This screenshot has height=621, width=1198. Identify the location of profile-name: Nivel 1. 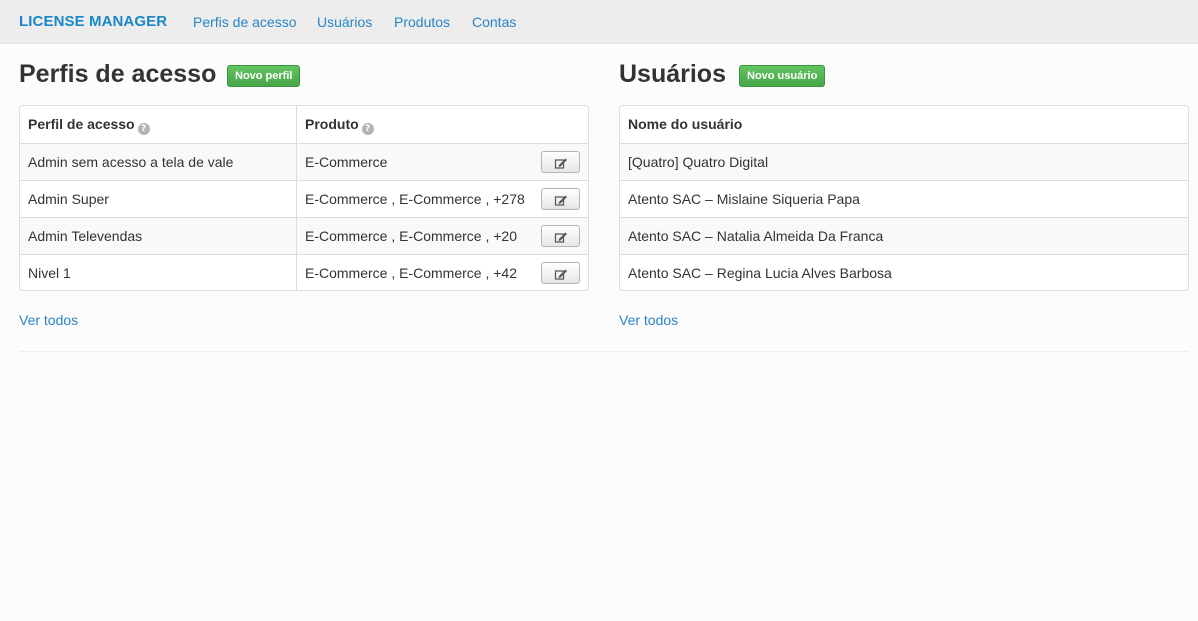
(49, 273).